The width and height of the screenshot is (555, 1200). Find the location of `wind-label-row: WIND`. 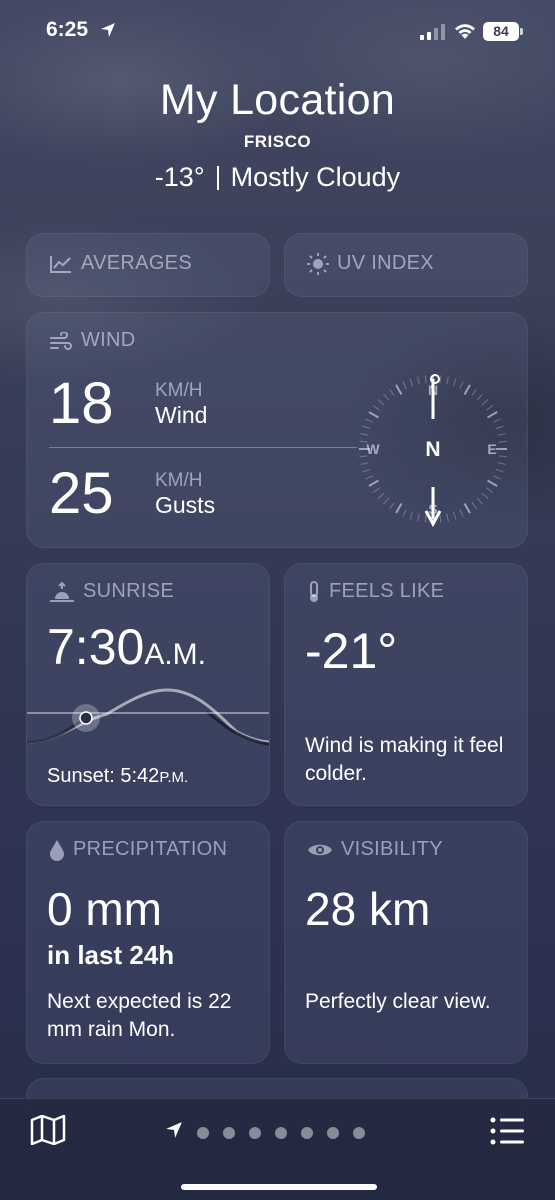

wind-label-row: WIND is located at coordinates (92, 340).